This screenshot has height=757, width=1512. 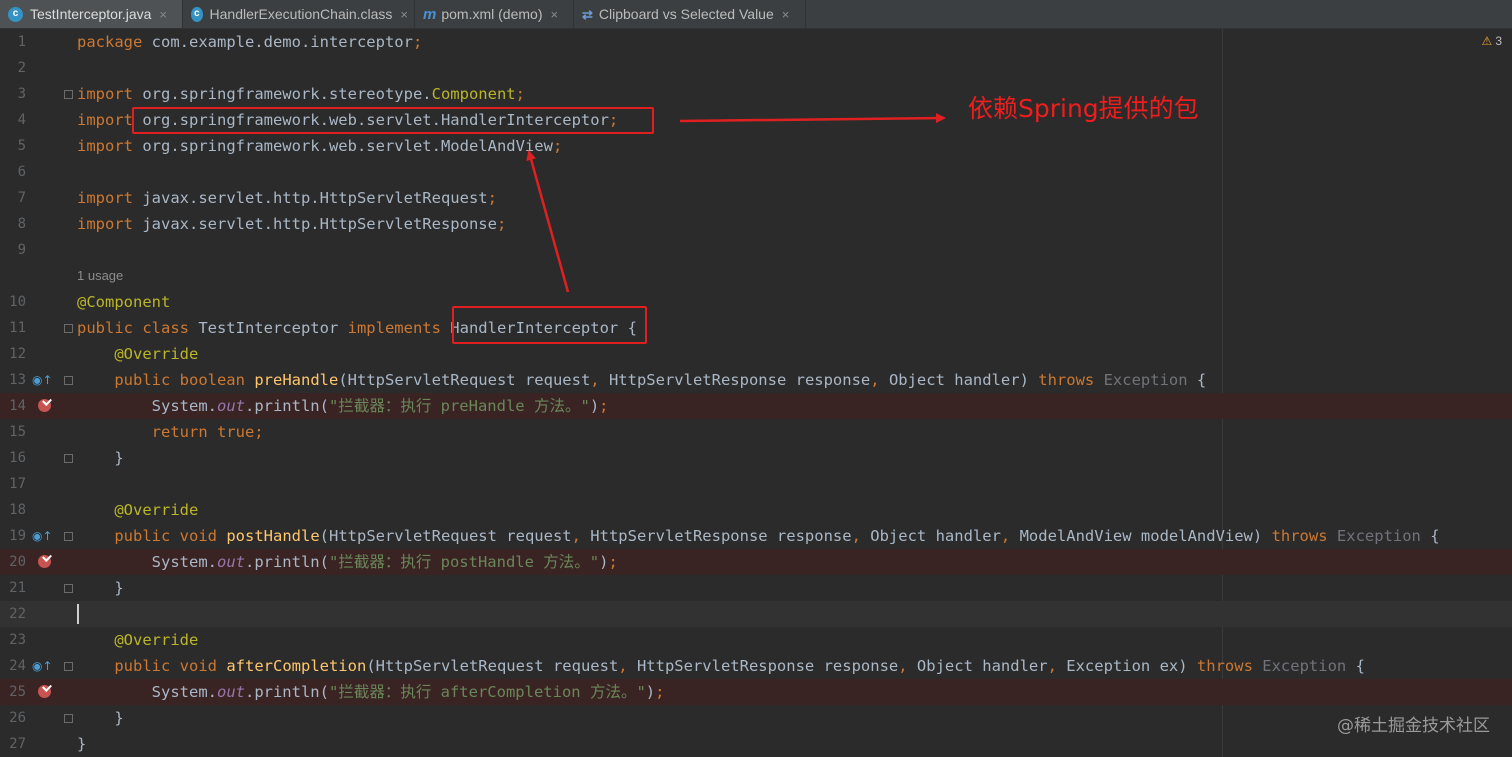 I want to click on line-number: 24, so click(x=13, y=666).